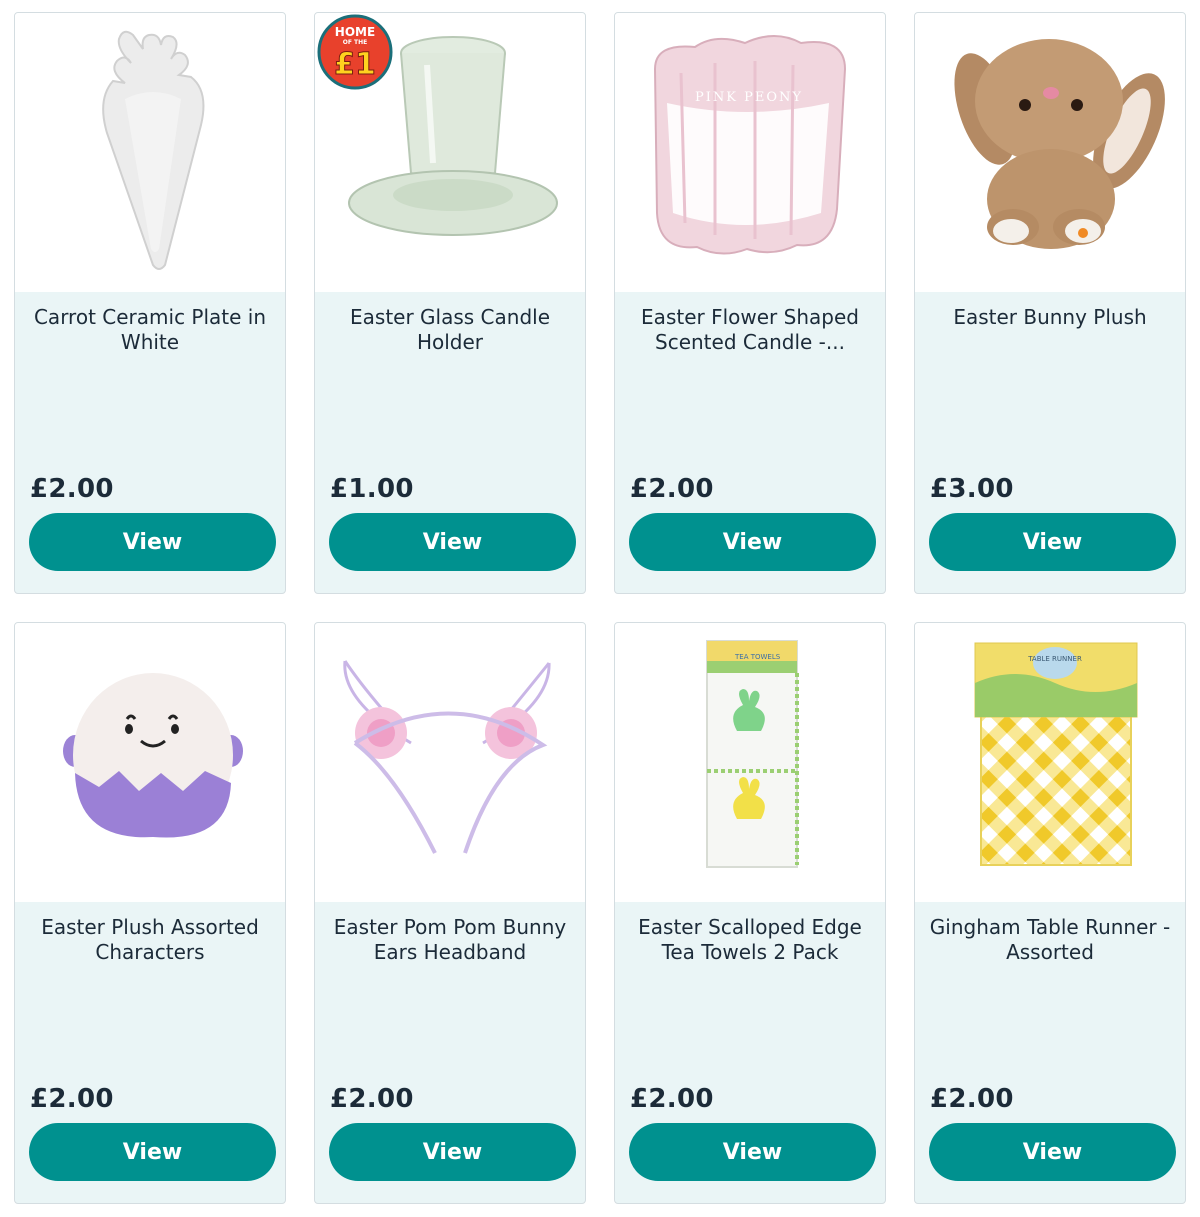 The image size is (1200, 1217). I want to click on product-title: Carrot Ceramic Plate in White, so click(150, 330).